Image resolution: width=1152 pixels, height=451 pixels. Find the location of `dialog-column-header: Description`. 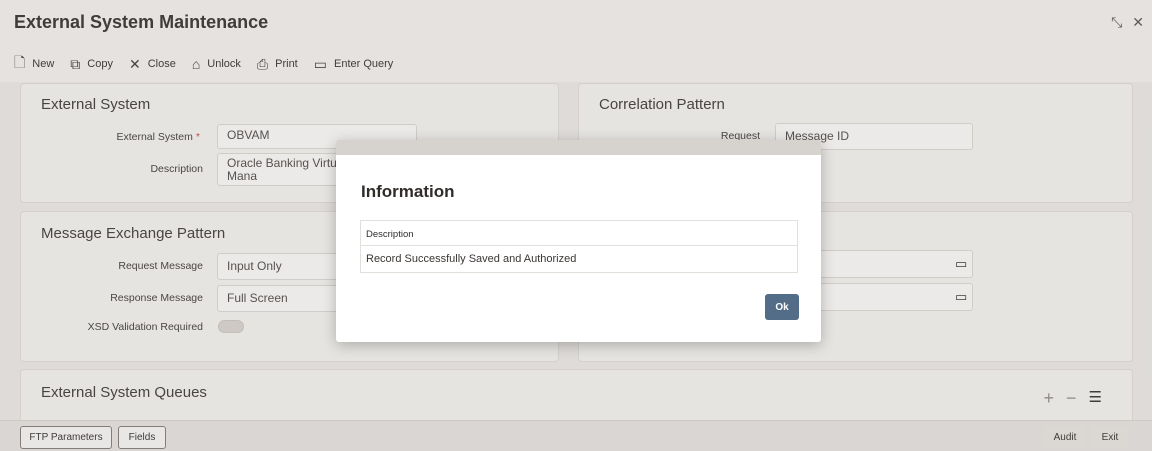

dialog-column-header: Description is located at coordinates (579, 233).